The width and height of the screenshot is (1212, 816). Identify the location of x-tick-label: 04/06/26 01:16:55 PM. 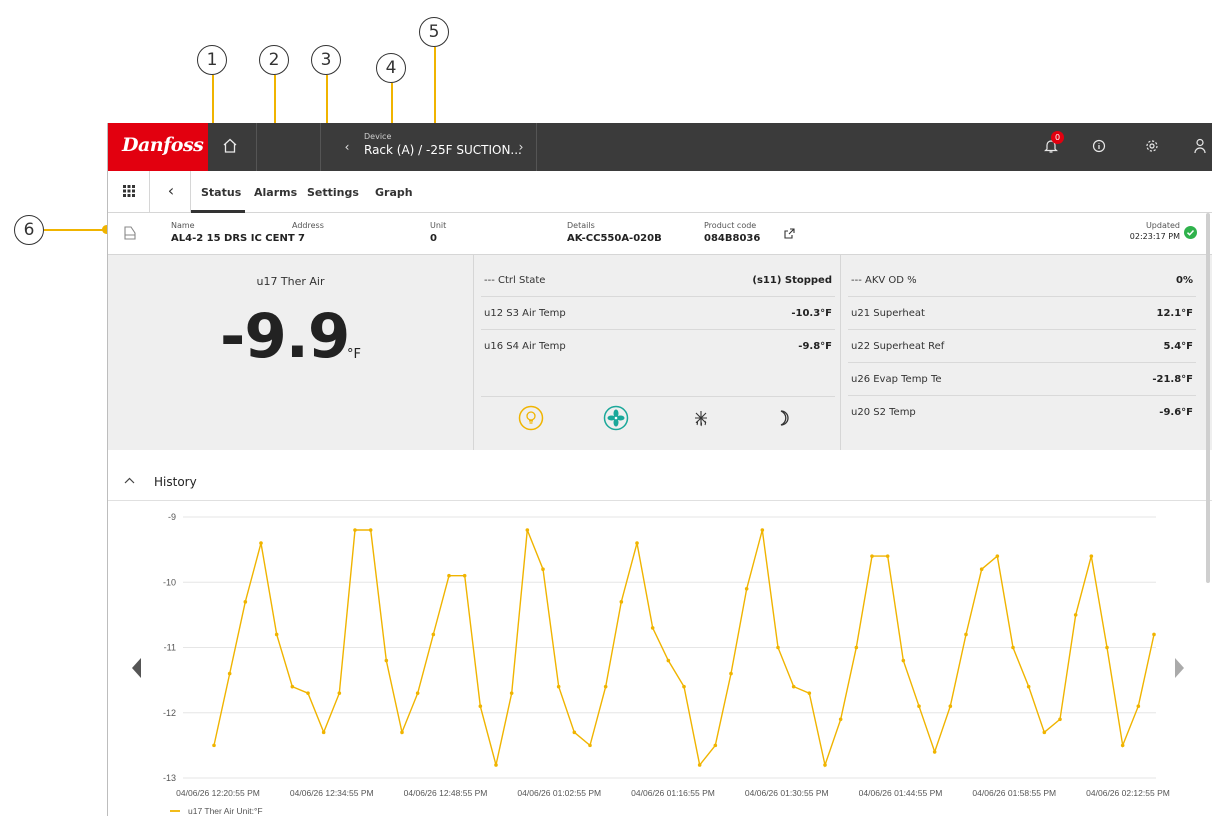
(673, 793).